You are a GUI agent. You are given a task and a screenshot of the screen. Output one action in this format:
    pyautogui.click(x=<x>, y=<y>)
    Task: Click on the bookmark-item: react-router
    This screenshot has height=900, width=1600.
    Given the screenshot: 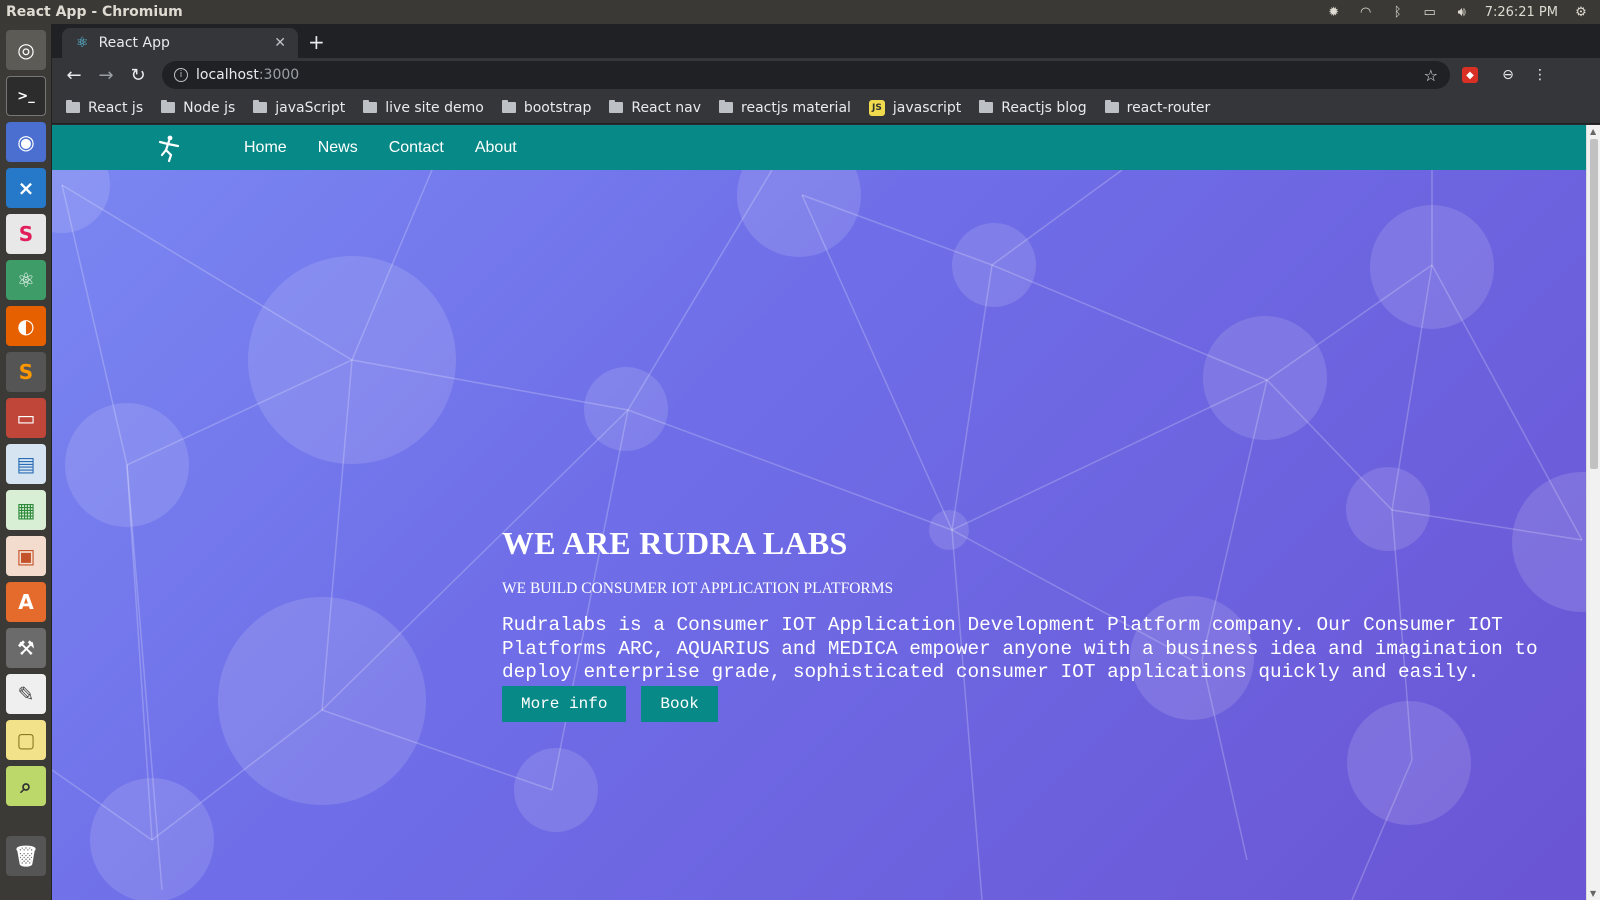 What is the action you would take?
    pyautogui.click(x=1157, y=107)
    